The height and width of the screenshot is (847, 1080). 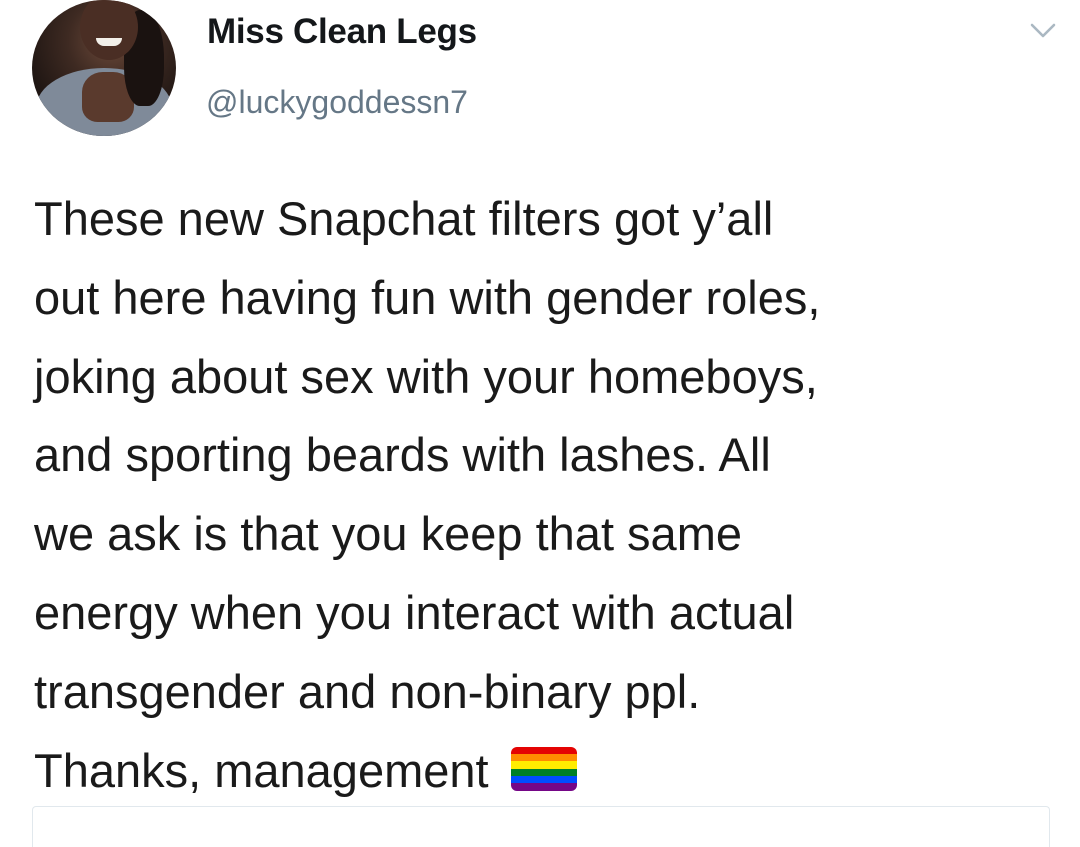 What do you see at coordinates (337, 102) in the screenshot?
I see `user-handle: @luckygoddessn7` at bounding box center [337, 102].